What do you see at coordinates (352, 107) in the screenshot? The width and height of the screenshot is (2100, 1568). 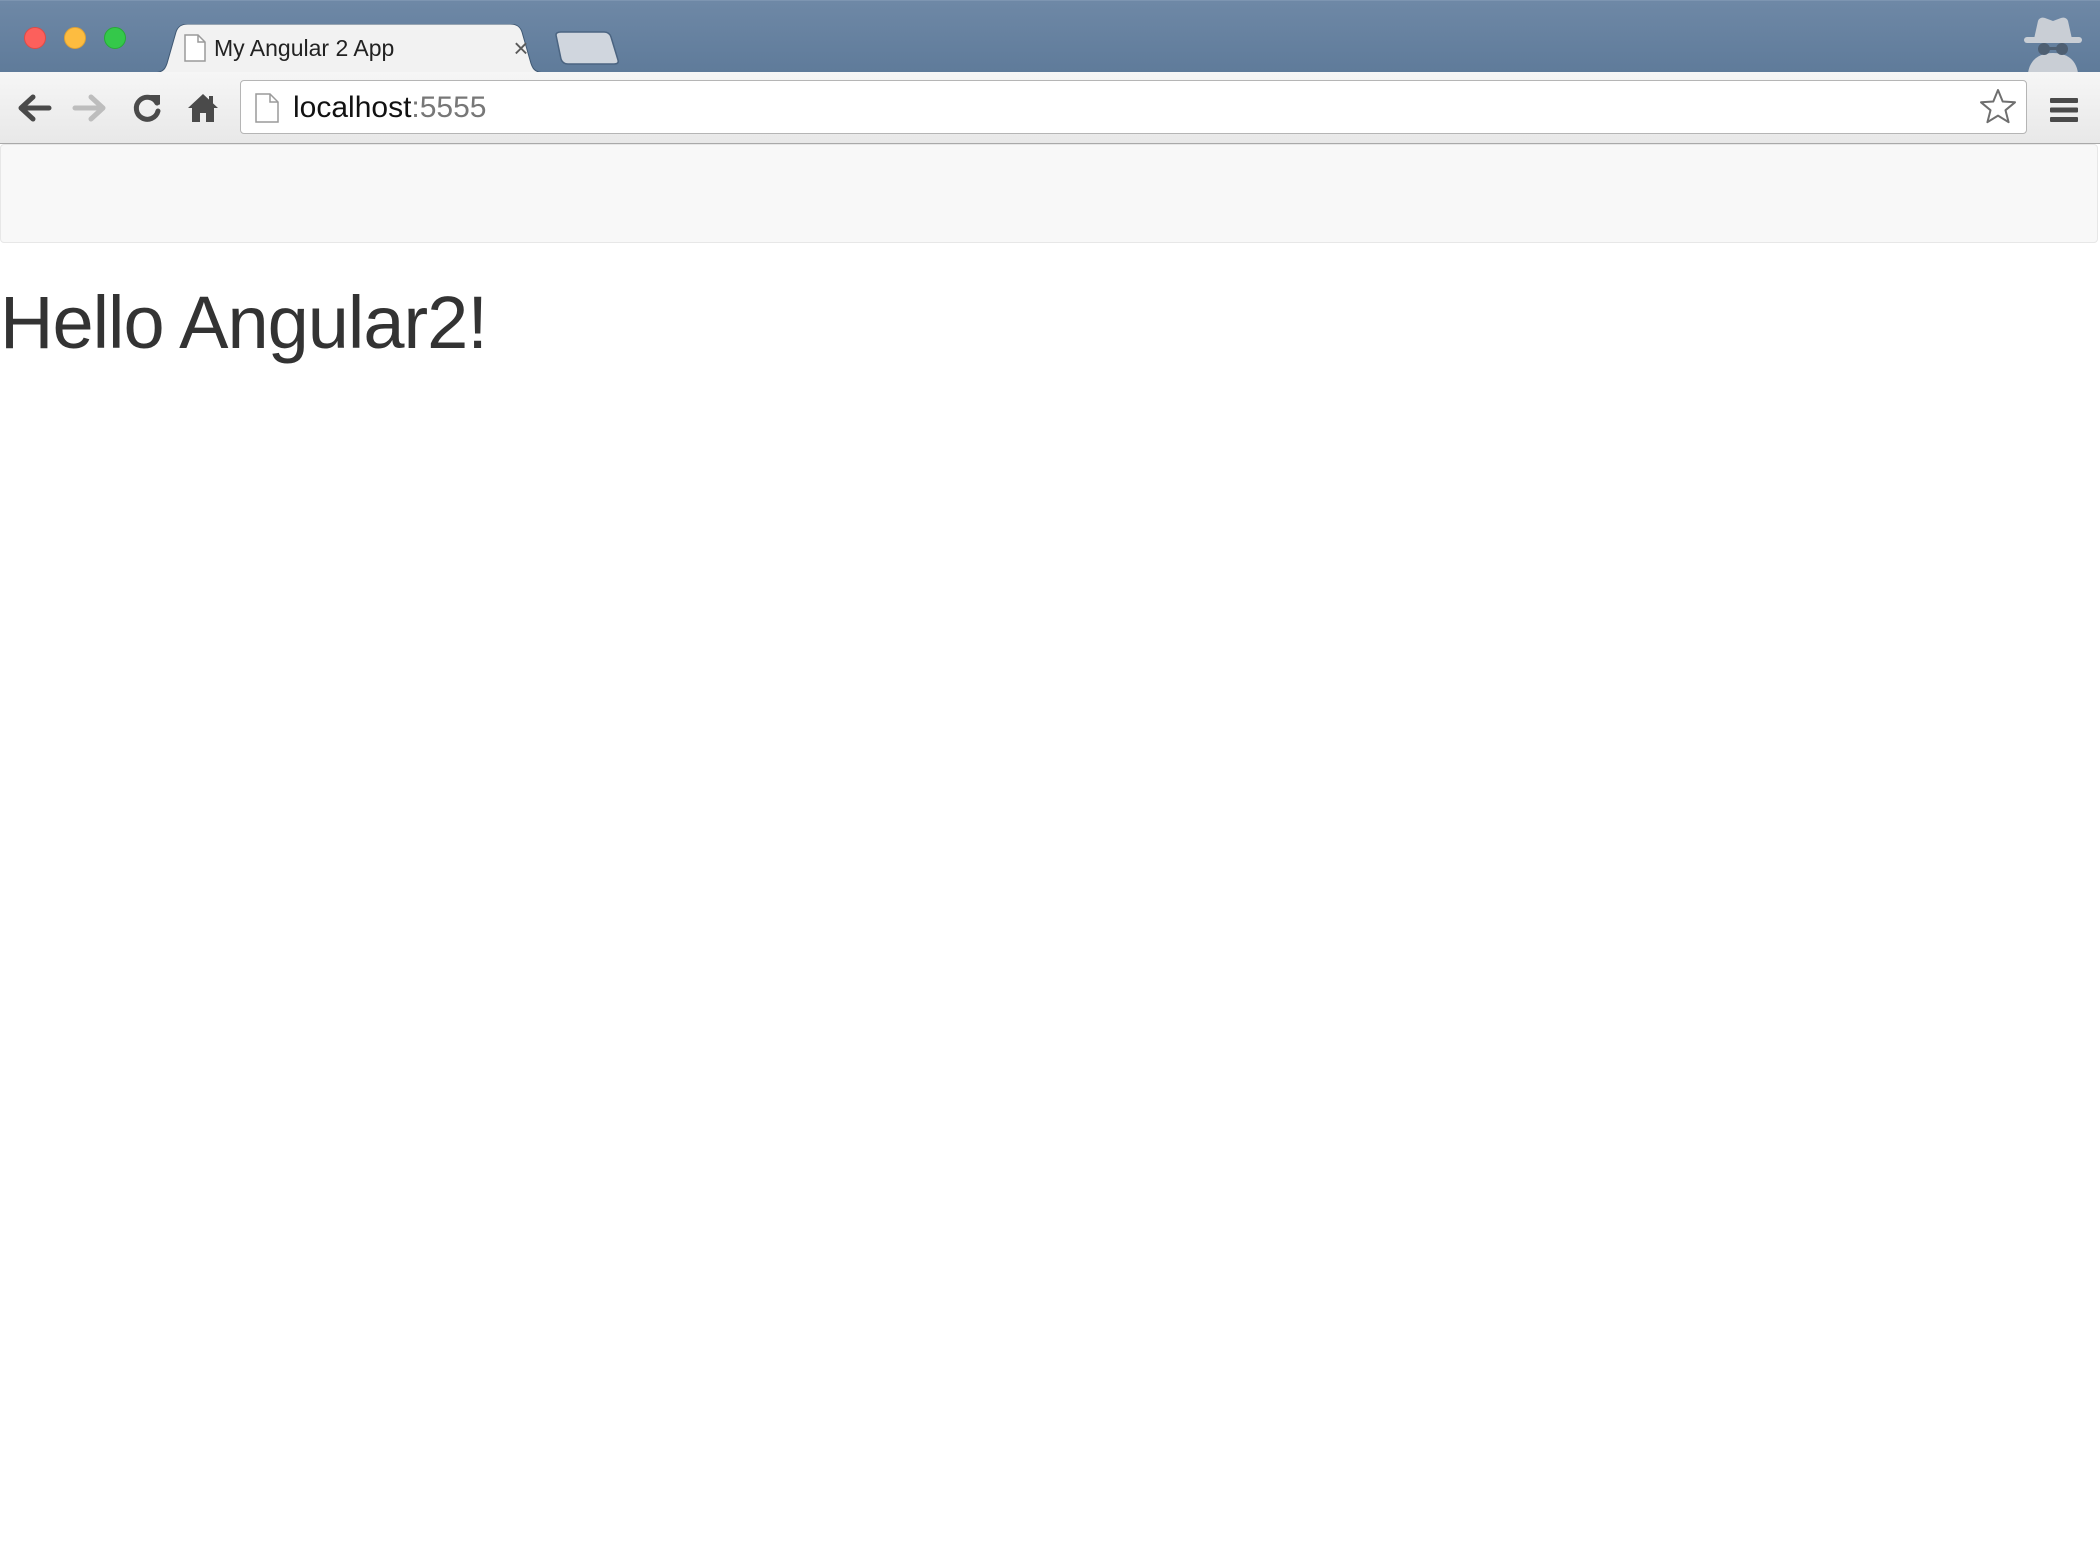 I see `url-host: localhost` at bounding box center [352, 107].